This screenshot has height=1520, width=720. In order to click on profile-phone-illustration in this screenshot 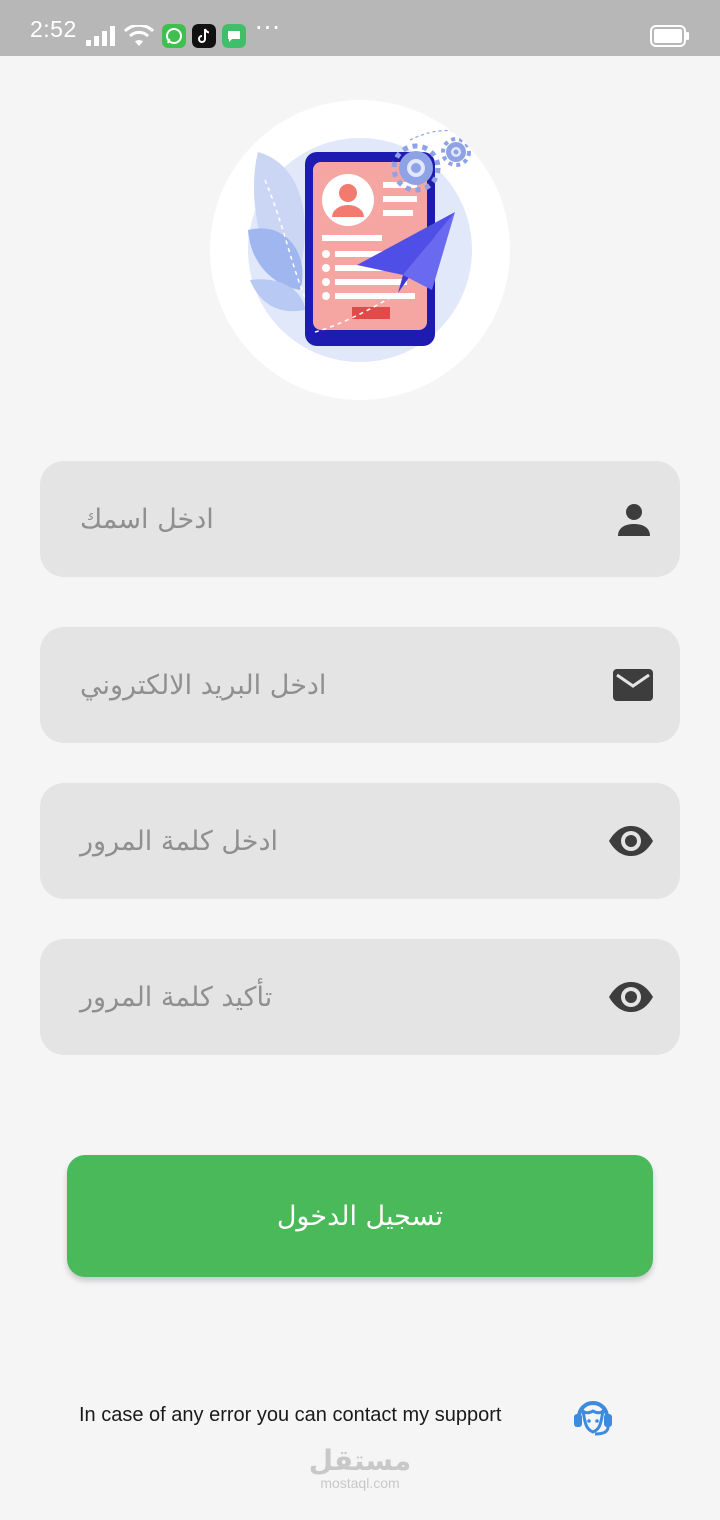, I will do `click(360, 245)`.